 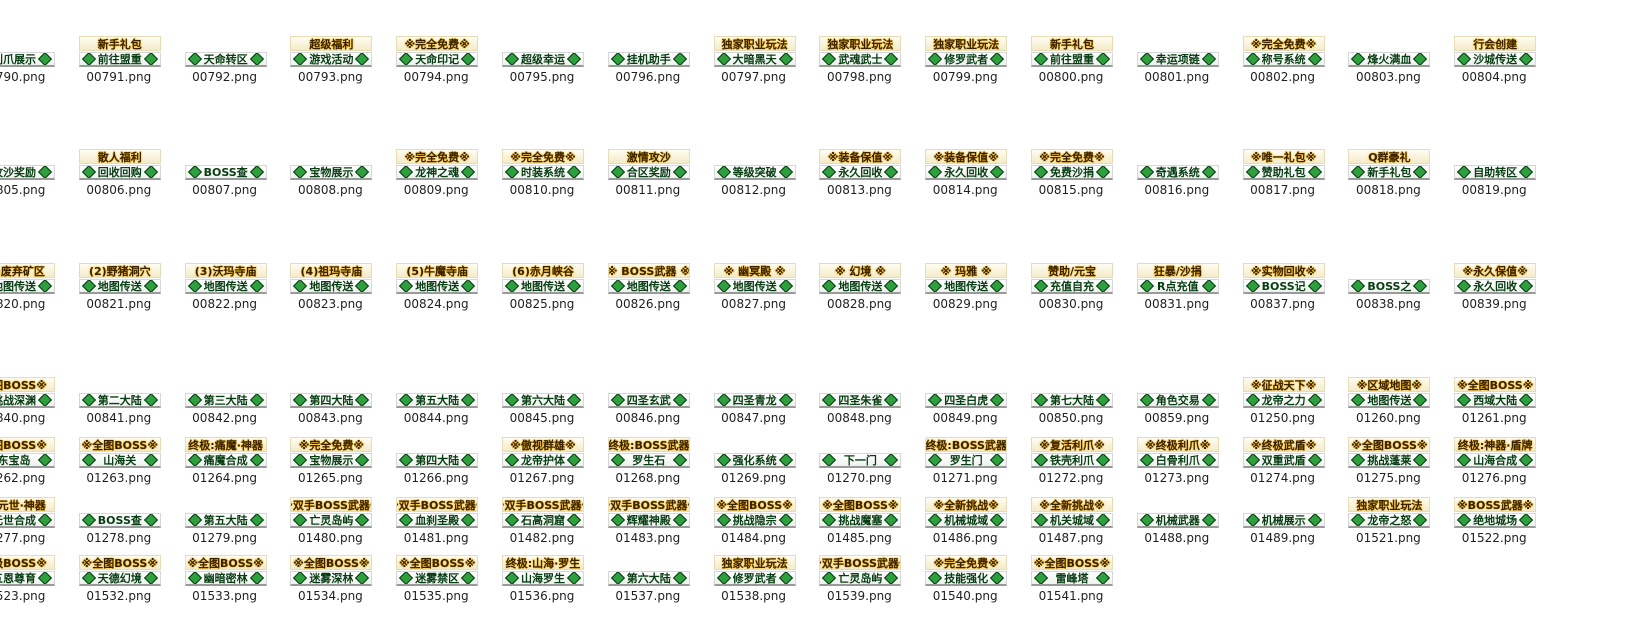 I want to click on file-tile: 机械展示 01489.png, so click(x=1283, y=520).